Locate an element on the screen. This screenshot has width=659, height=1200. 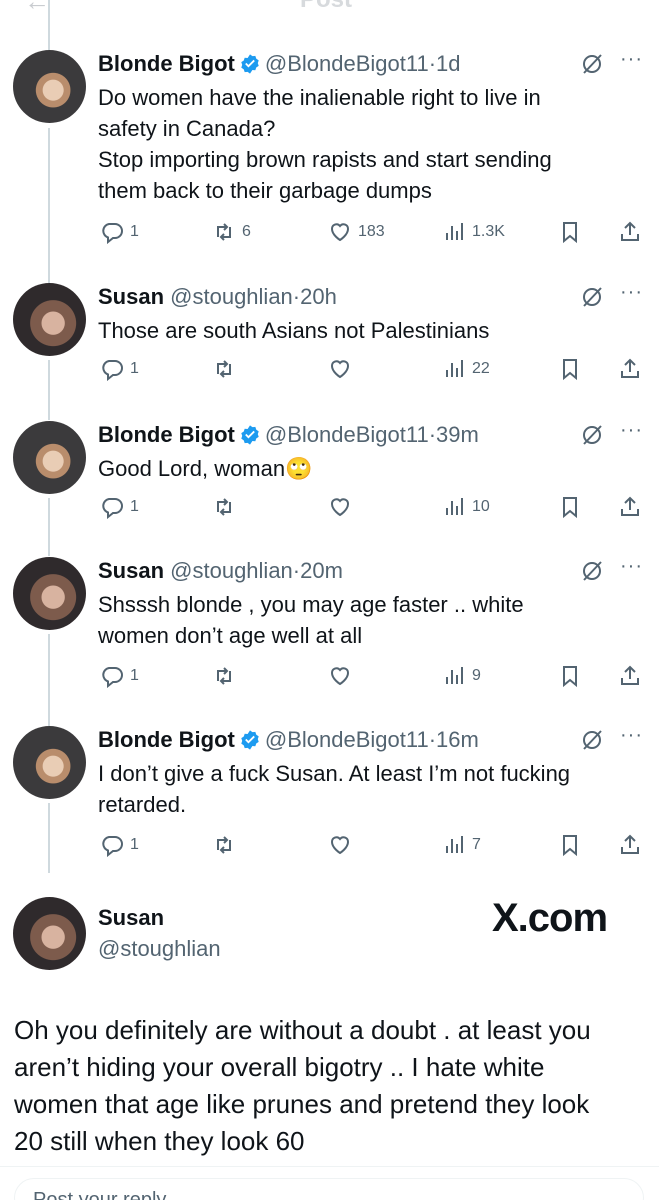
views-button: 9 is located at coordinates (461, 676).